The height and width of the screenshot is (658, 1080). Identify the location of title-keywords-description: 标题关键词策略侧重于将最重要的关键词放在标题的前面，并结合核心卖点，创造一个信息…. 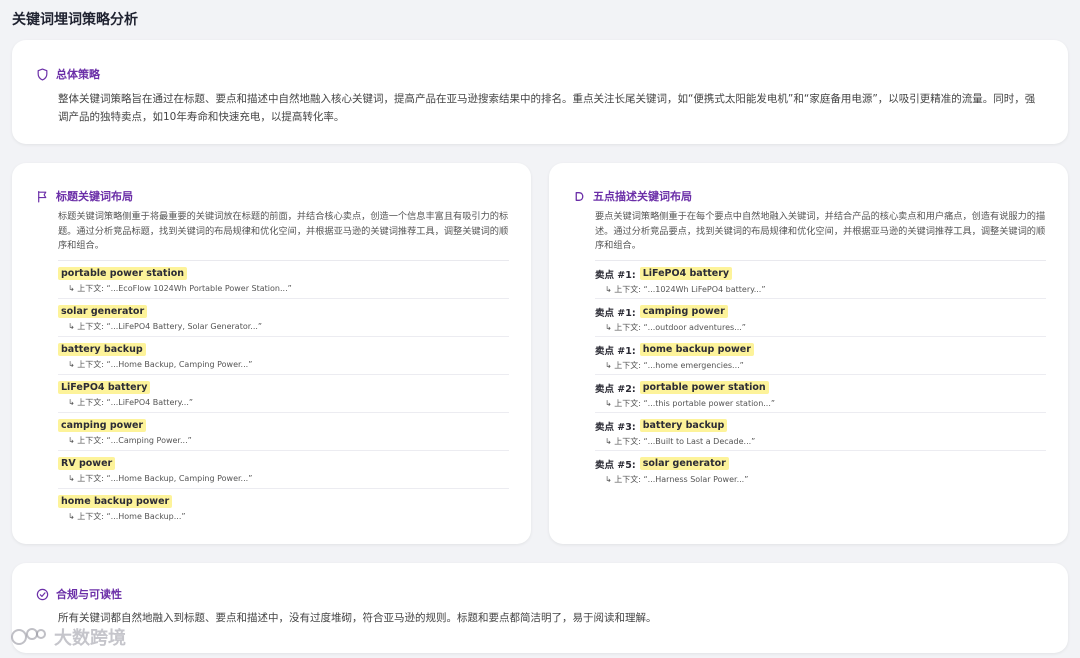
(283, 231).